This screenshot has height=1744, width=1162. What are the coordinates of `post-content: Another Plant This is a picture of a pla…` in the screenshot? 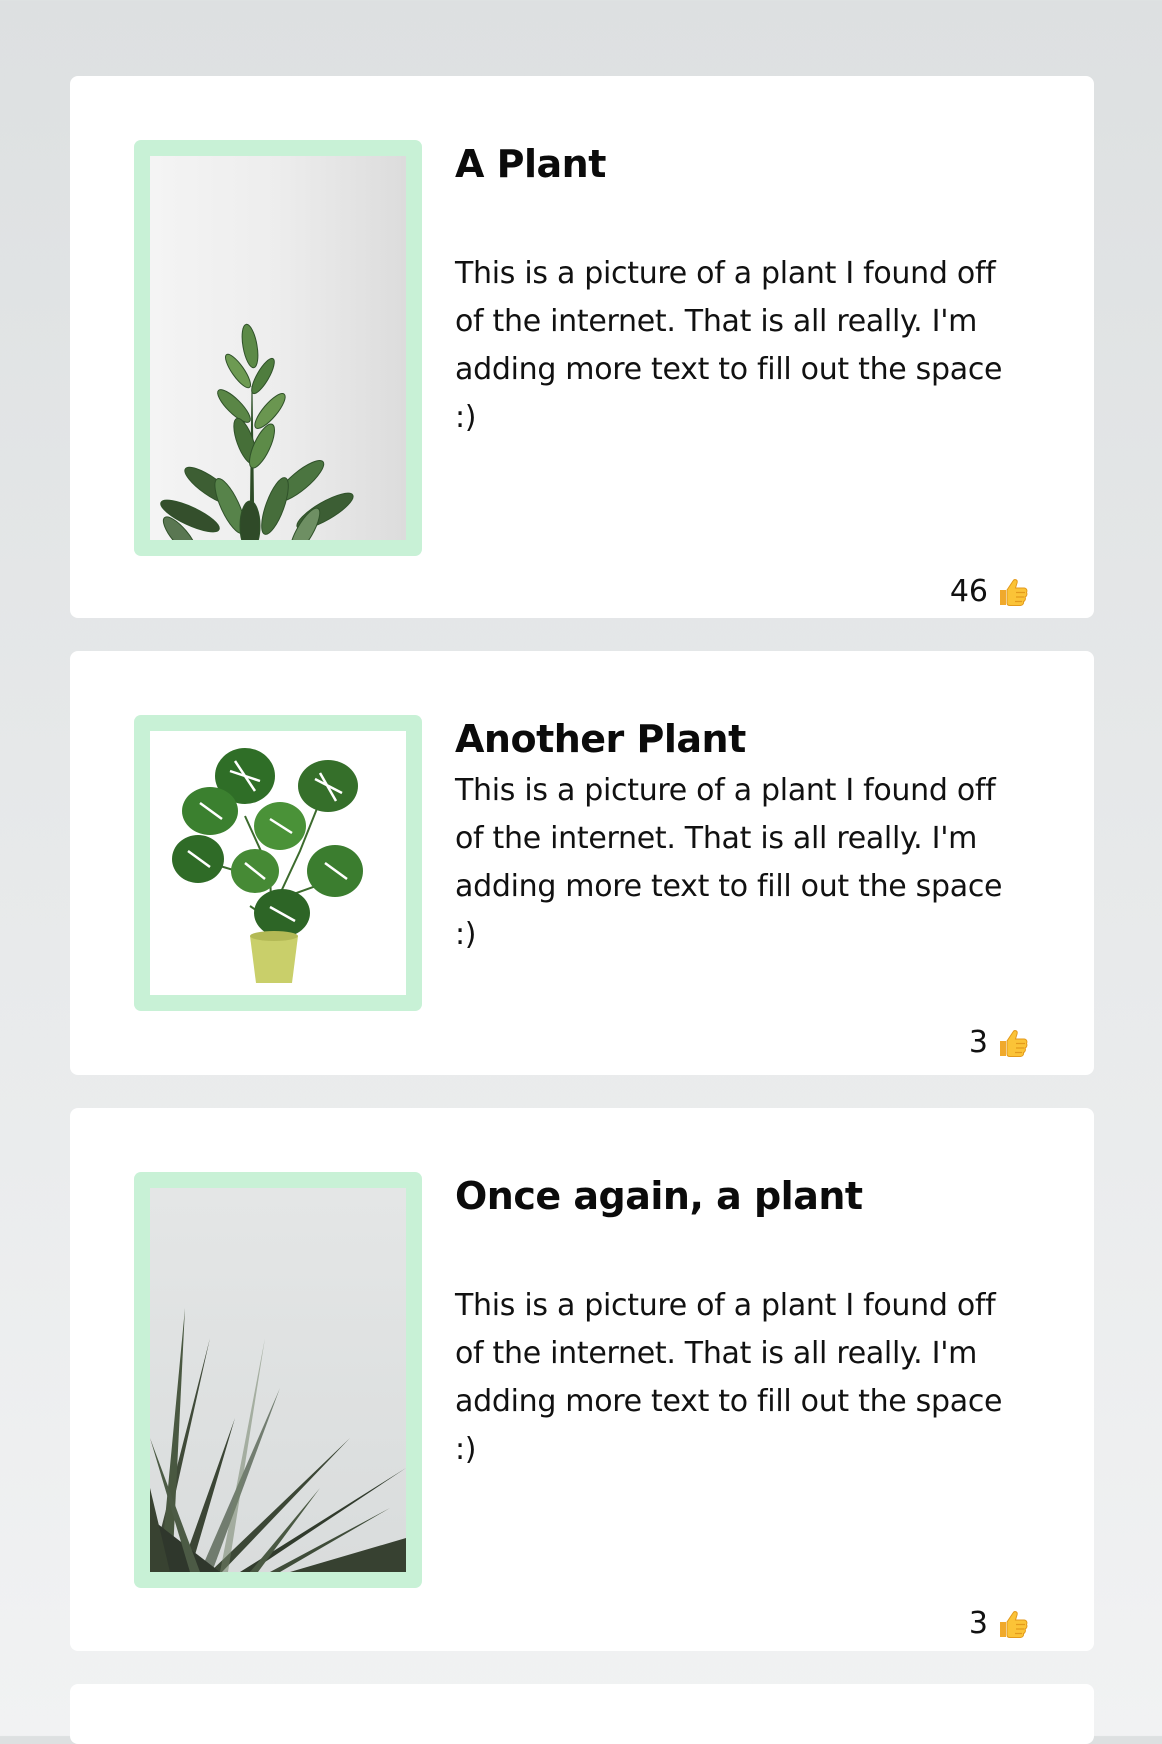 It's located at (742, 895).